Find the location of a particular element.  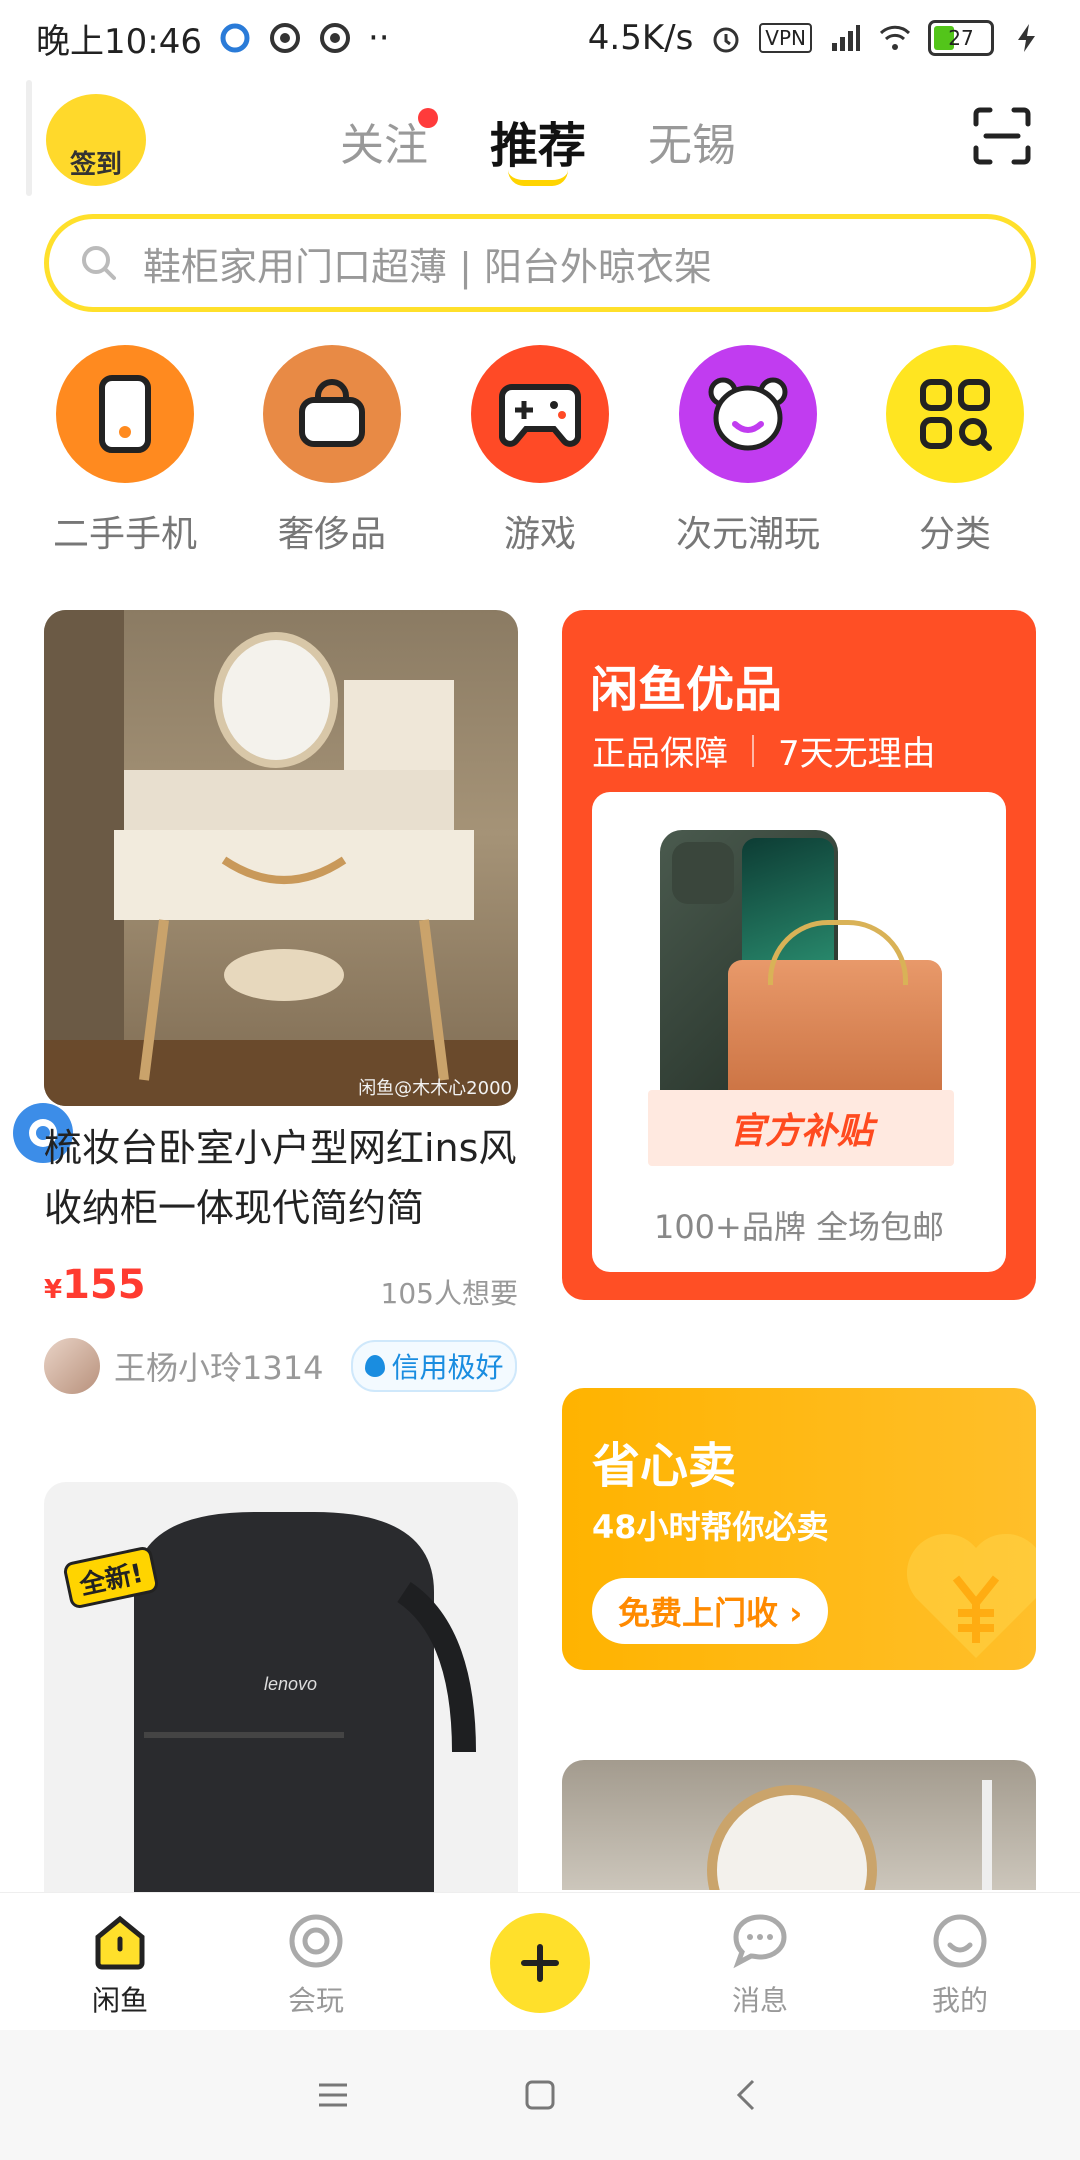

feed-tabs: 关注 推荐 无锡 is located at coordinates (538, 141).